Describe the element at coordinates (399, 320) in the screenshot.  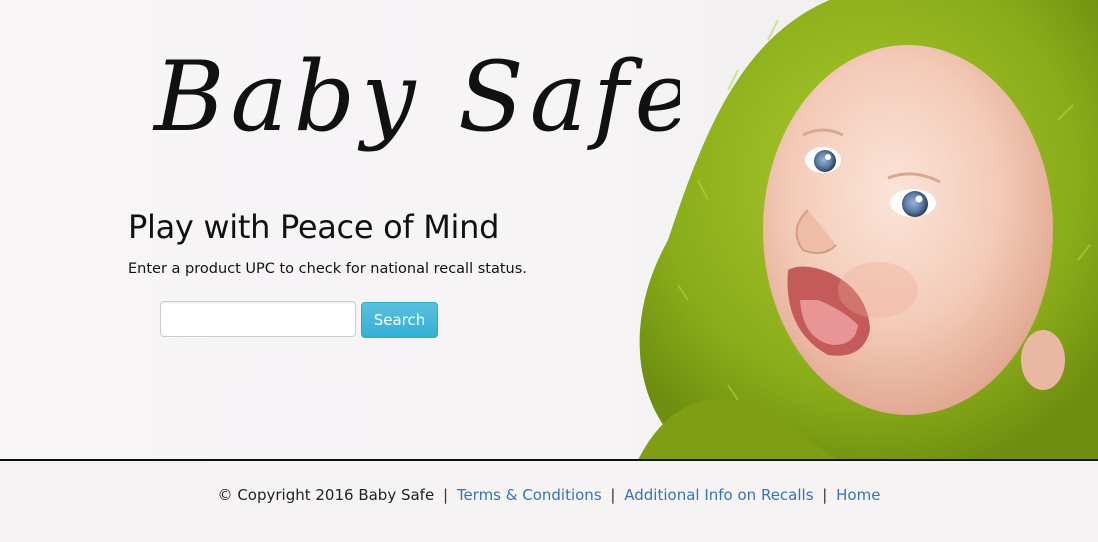
I see `search-button: Search` at that location.